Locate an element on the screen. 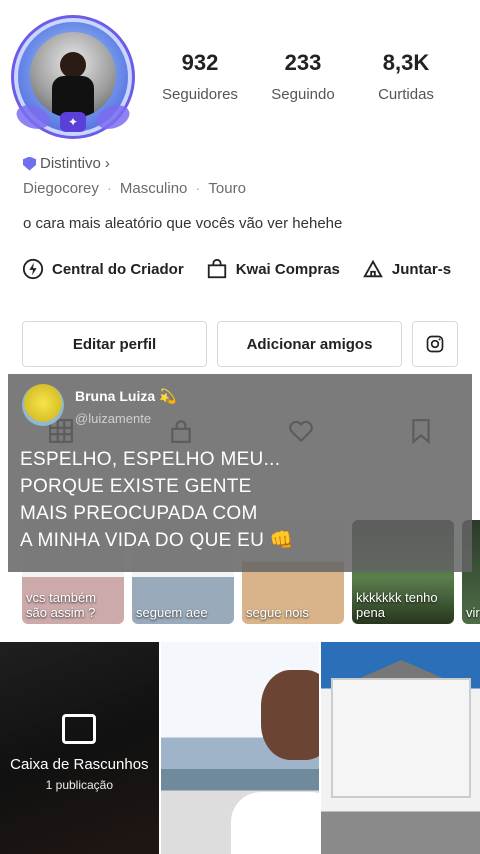  stat-followers: 932 Seguidores is located at coordinates (200, 76).